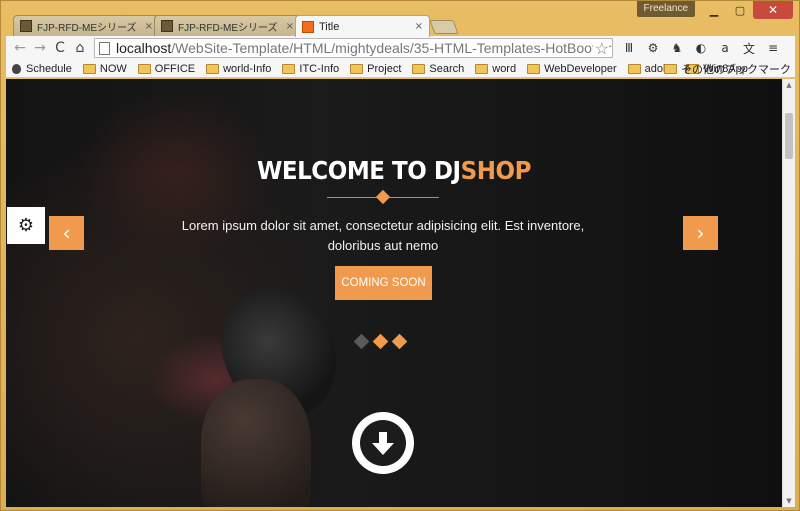 The image size is (800, 511). What do you see at coordinates (80, 48) in the screenshot?
I see `home-icon: ⌂` at bounding box center [80, 48].